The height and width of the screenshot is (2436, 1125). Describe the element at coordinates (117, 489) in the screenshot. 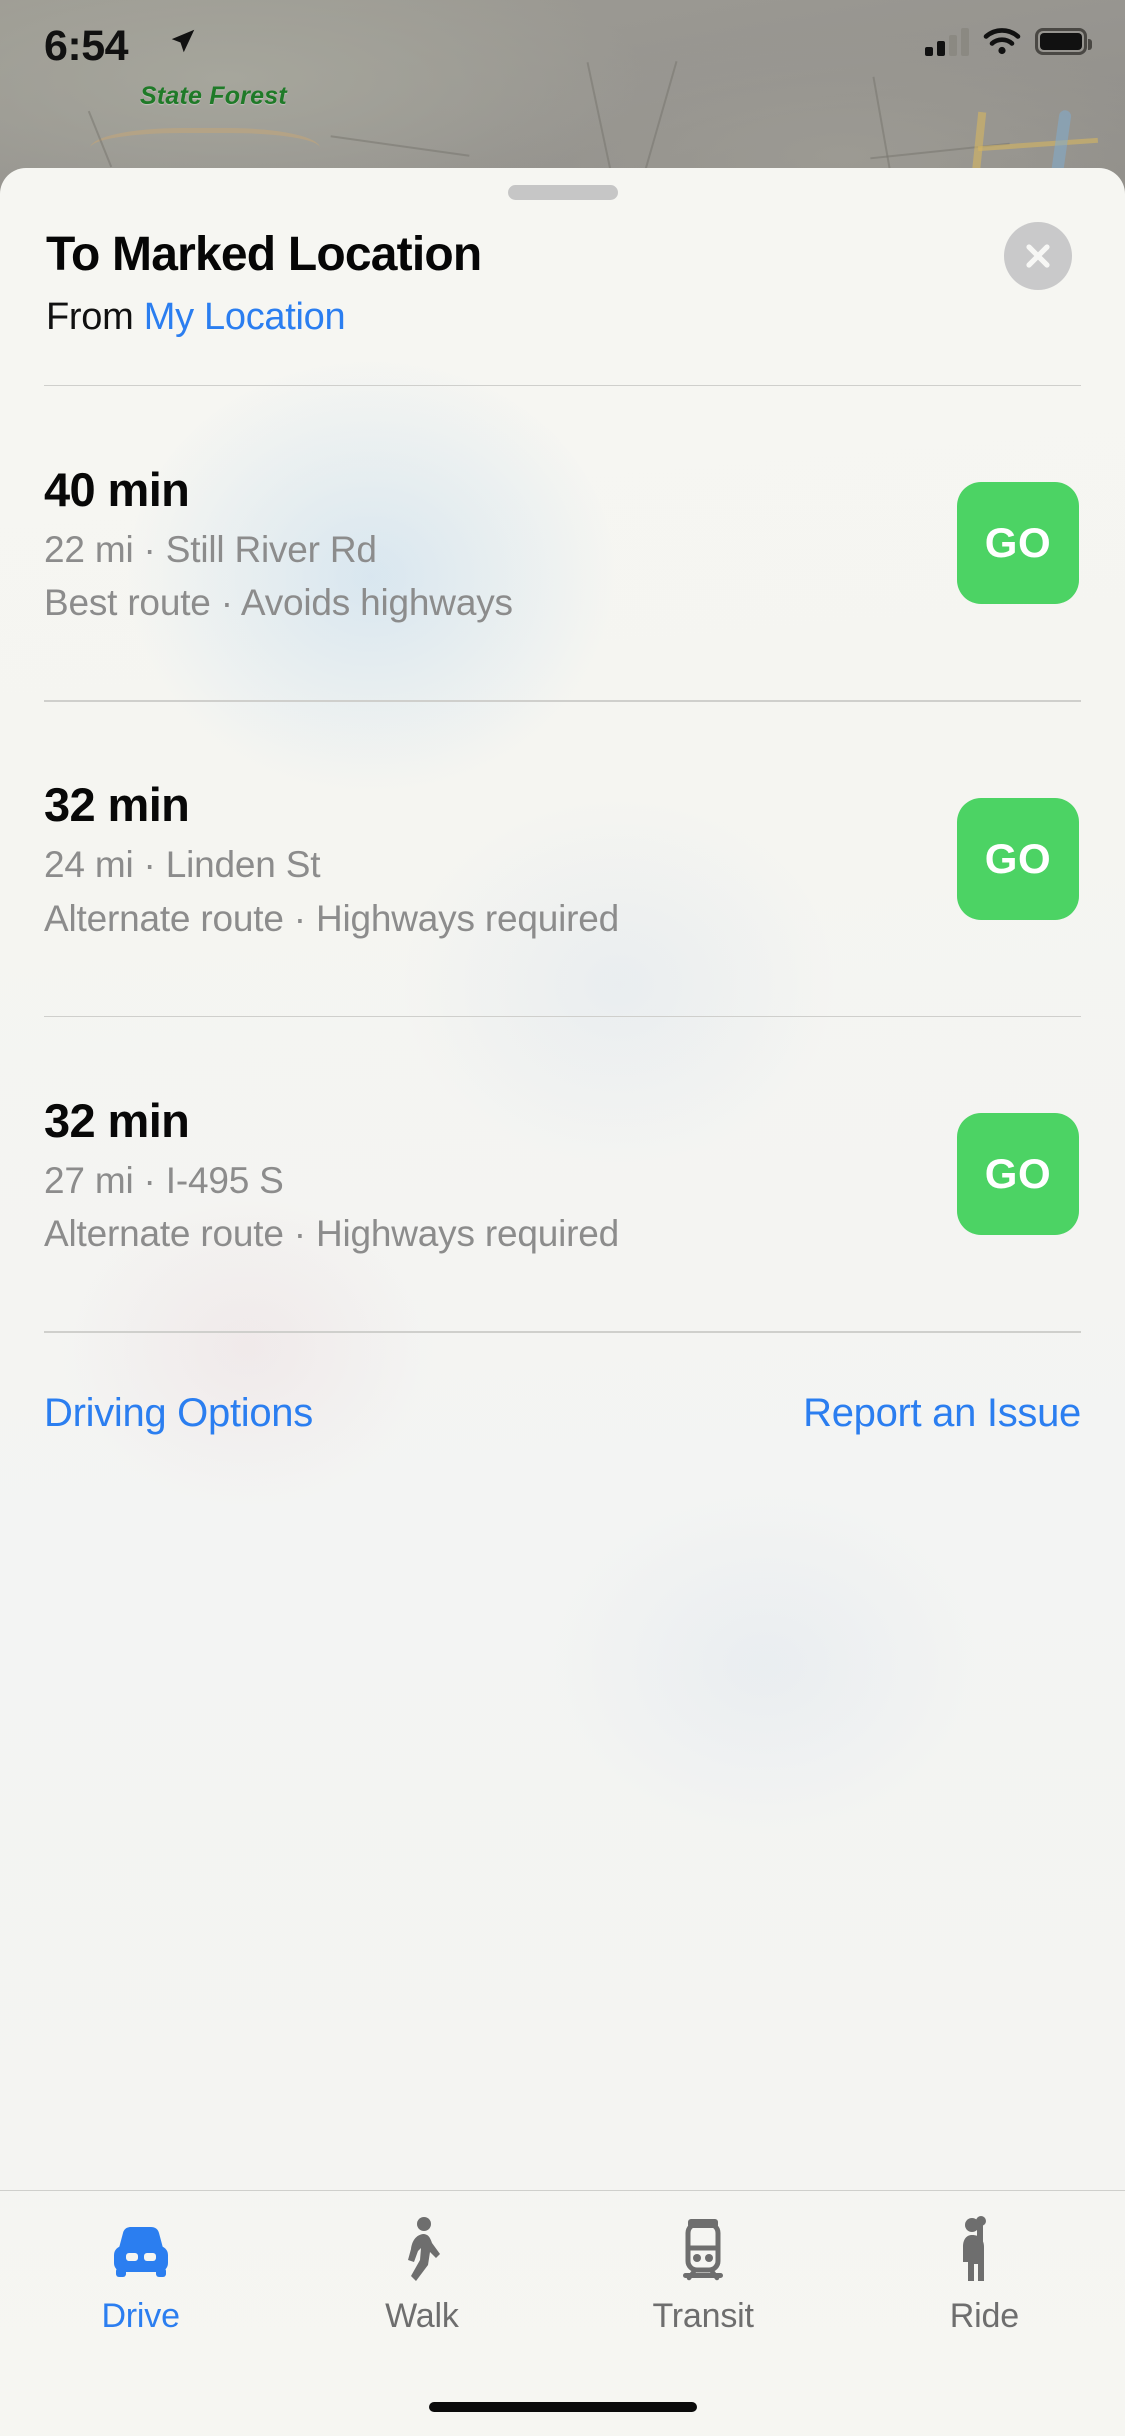

I see `route-eta: 40 min` at that location.